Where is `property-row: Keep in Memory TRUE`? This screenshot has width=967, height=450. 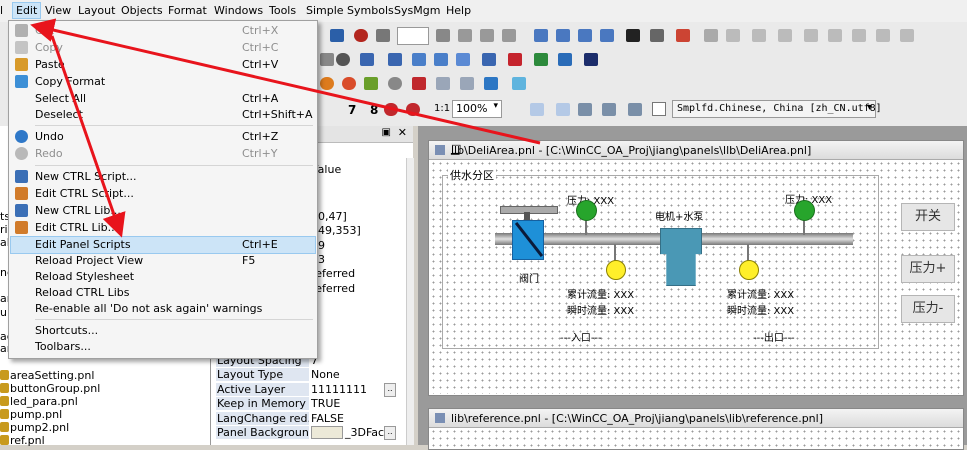 property-row: Keep in Memory TRUE is located at coordinates (309, 404).